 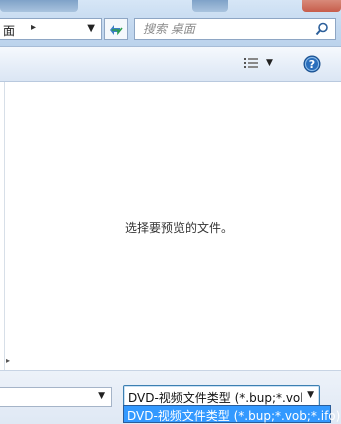 What do you see at coordinates (33, 27) in the screenshot?
I see `breadcrumb-arrow-icon: ▸` at bounding box center [33, 27].